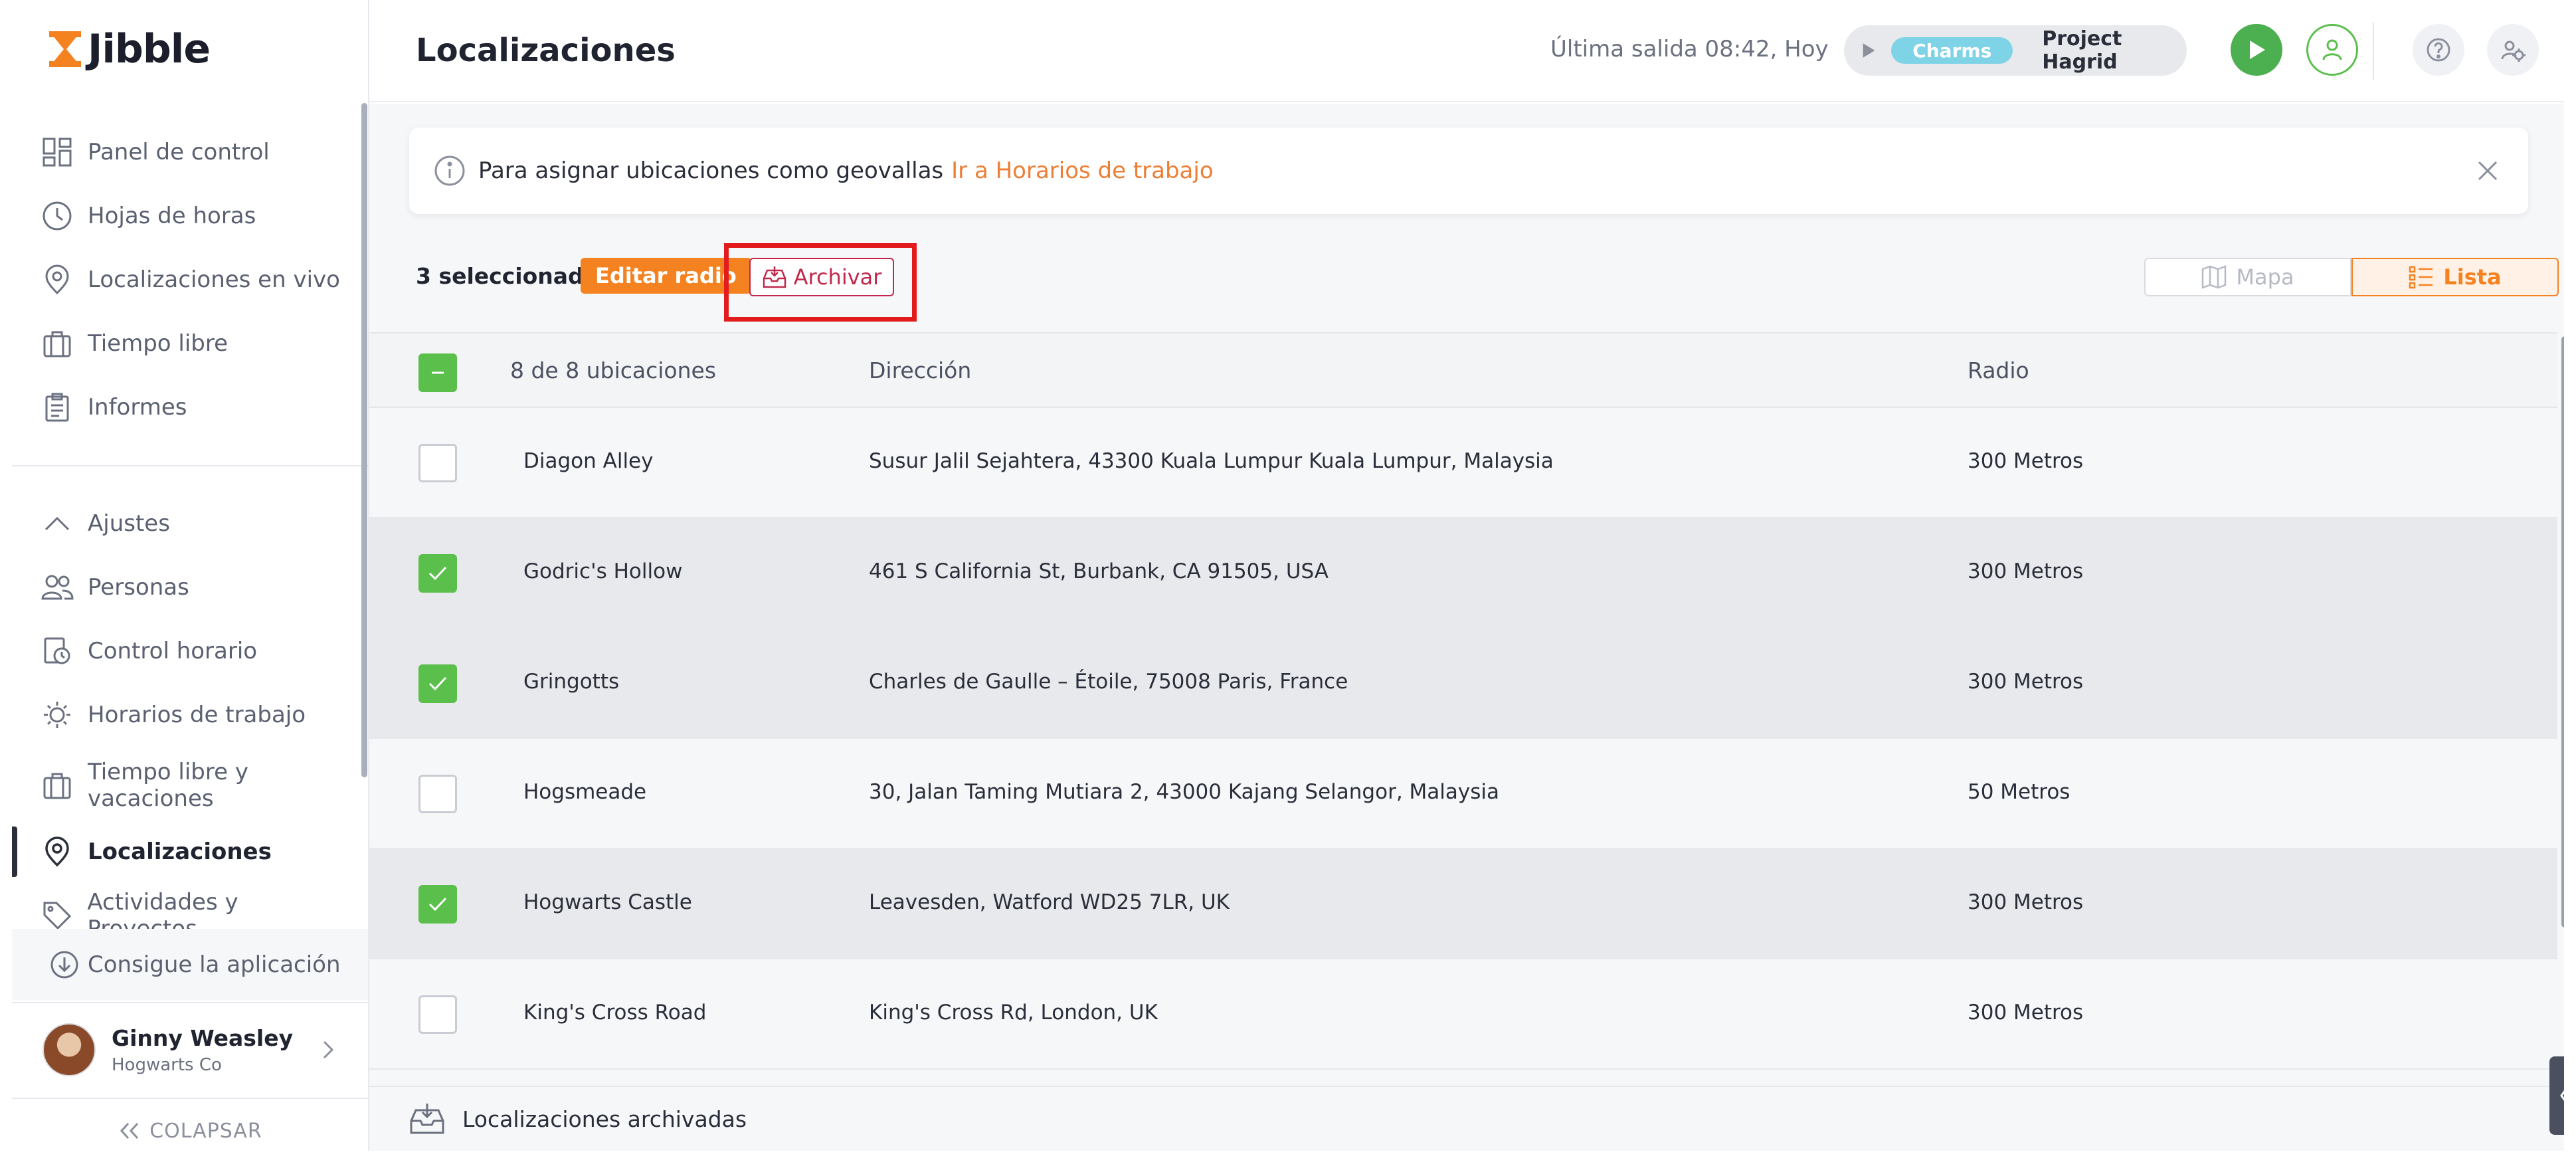  What do you see at coordinates (2015, 50) in the screenshot?
I see `timer-widget: Charms Project Hagrid` at bounding box center [2015, 50].